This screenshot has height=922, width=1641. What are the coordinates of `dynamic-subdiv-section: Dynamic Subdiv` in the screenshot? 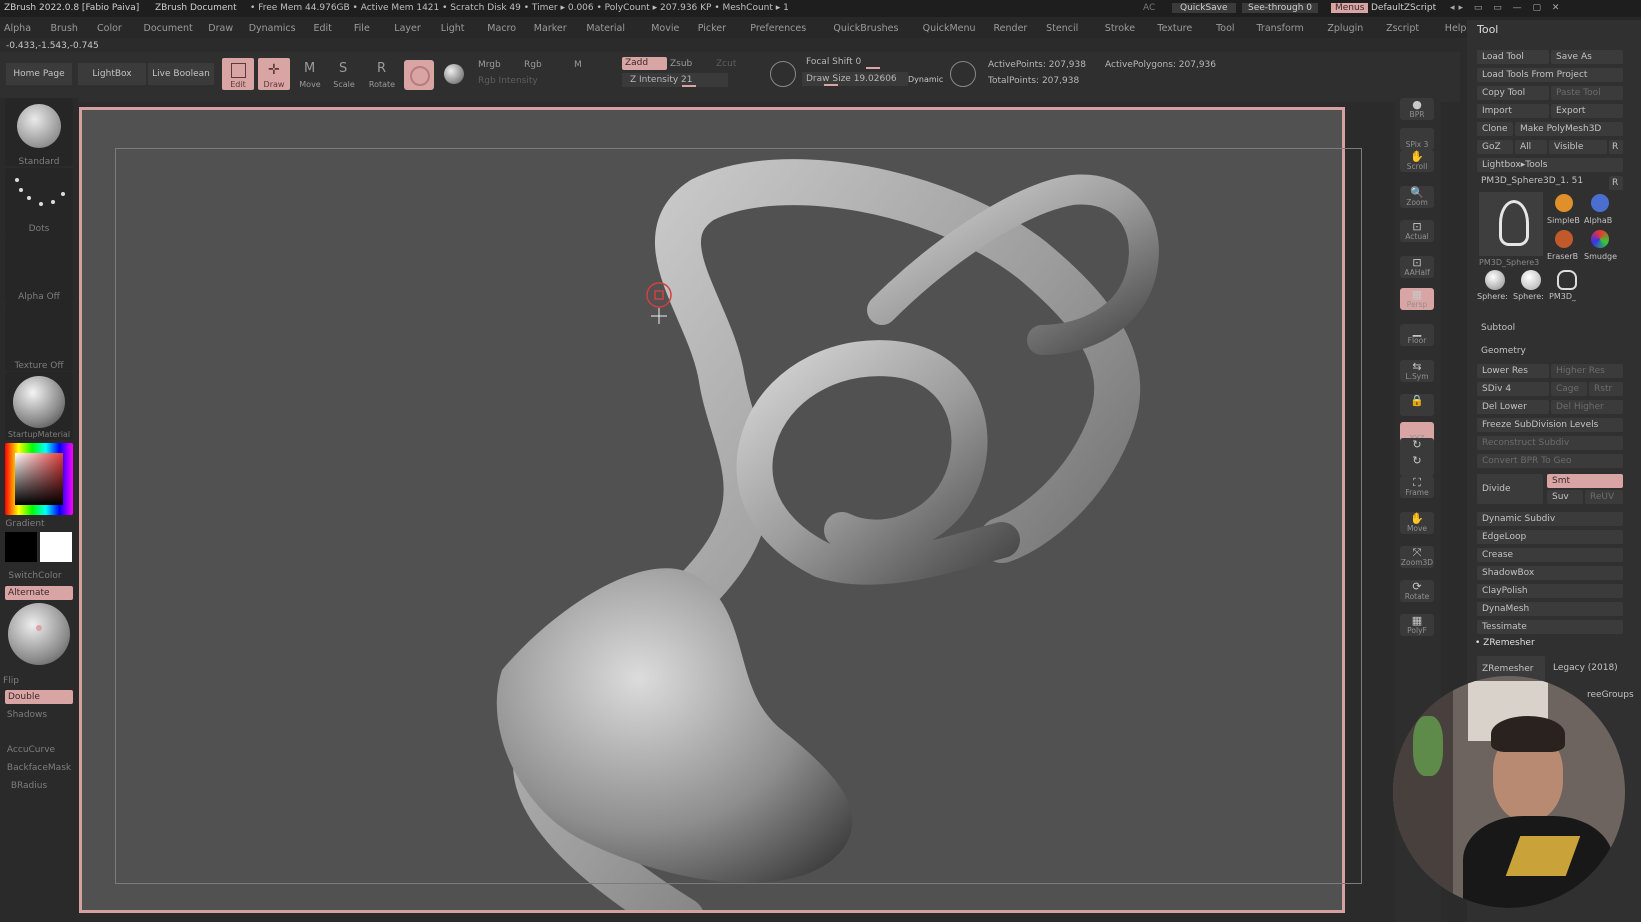 It's located at (1550, 519).